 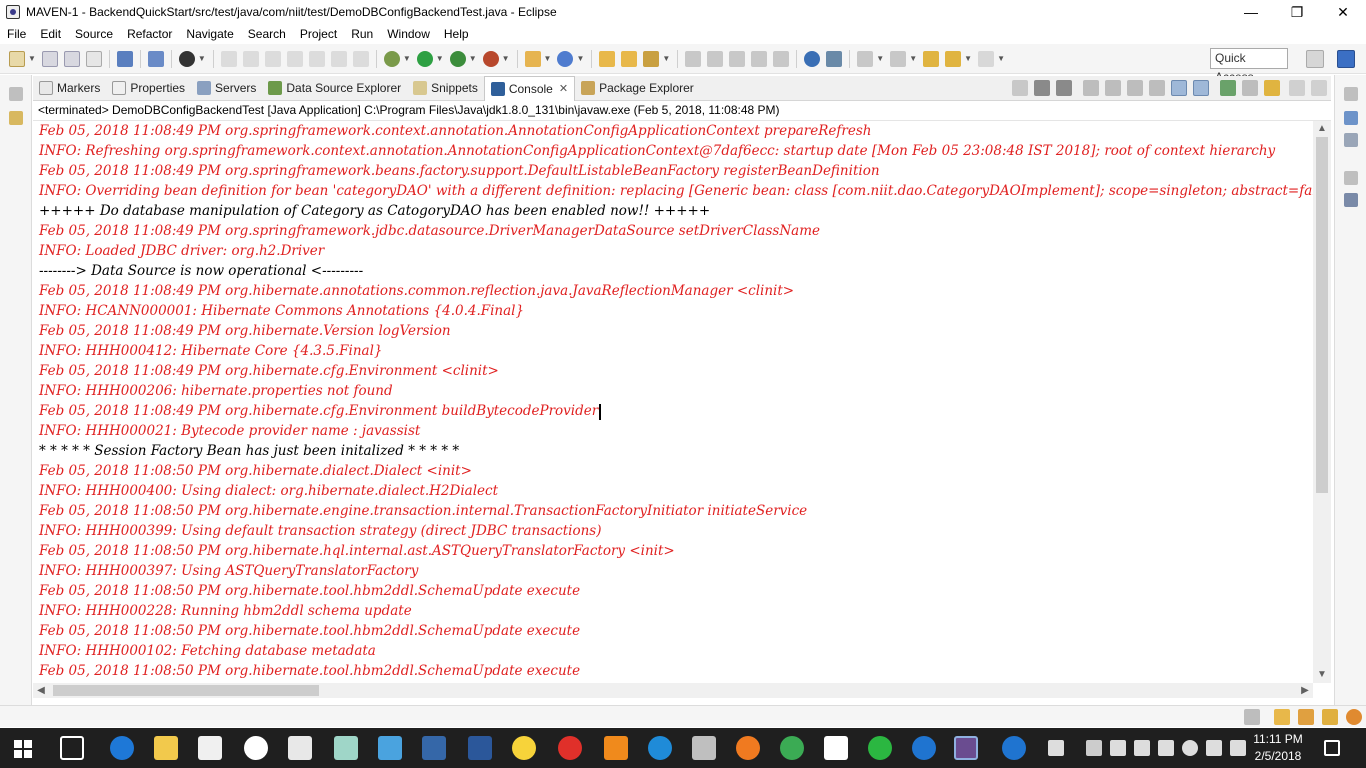 What do you see at coordinates (607, 58) in the screenshot?
I see `open-type-icon` at bounding box center [607, 58].